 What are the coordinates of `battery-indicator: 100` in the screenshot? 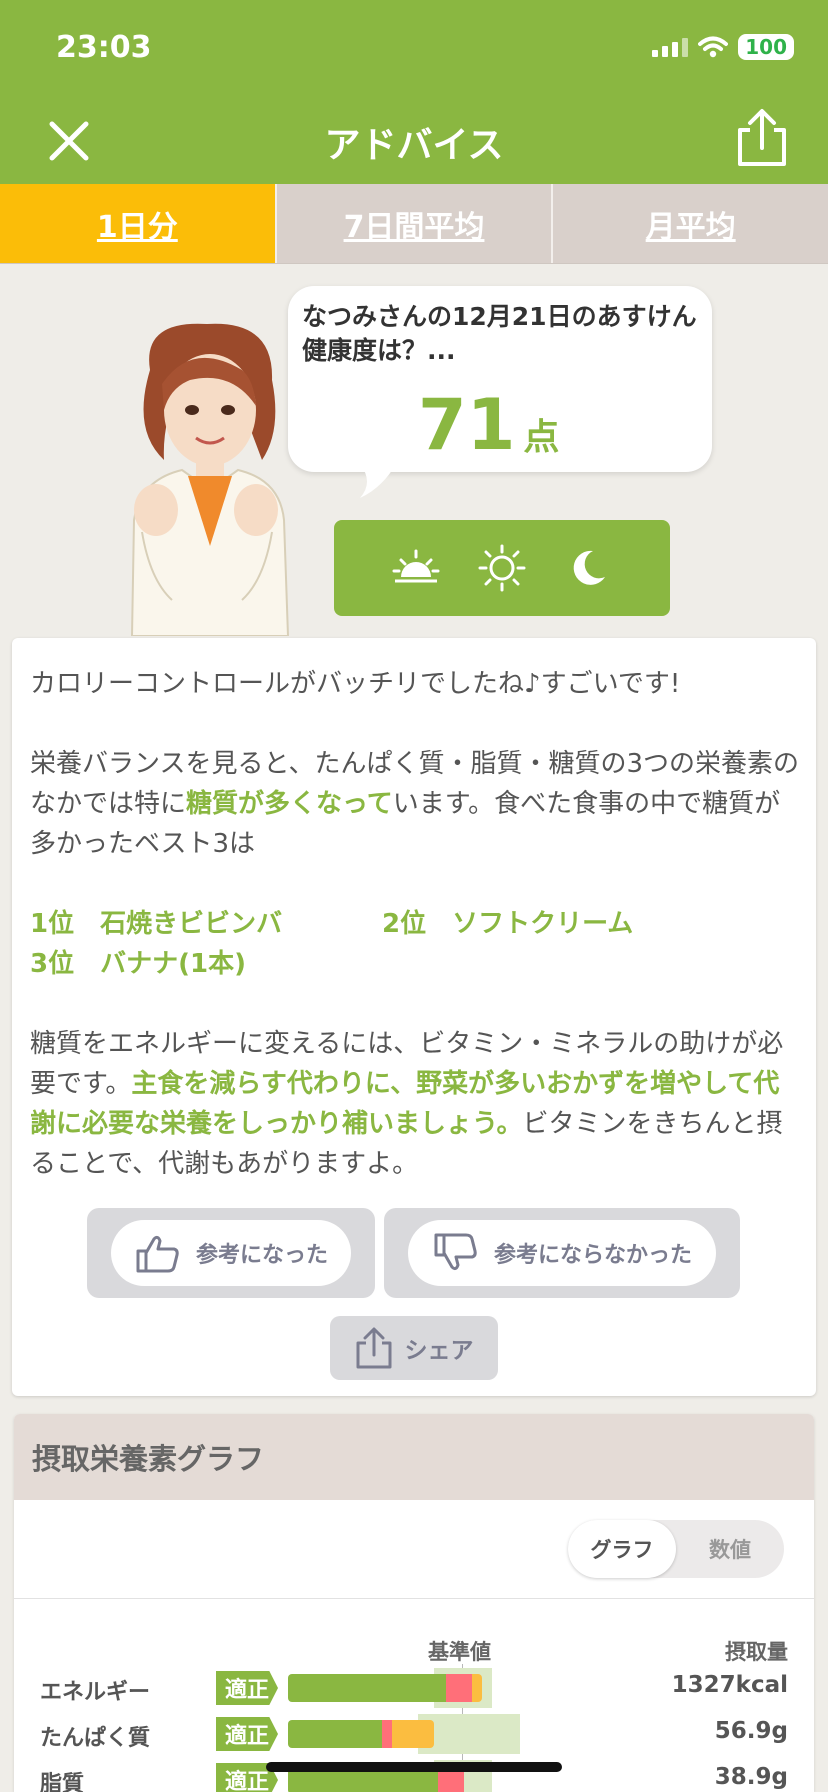 It's located at (766, 47).